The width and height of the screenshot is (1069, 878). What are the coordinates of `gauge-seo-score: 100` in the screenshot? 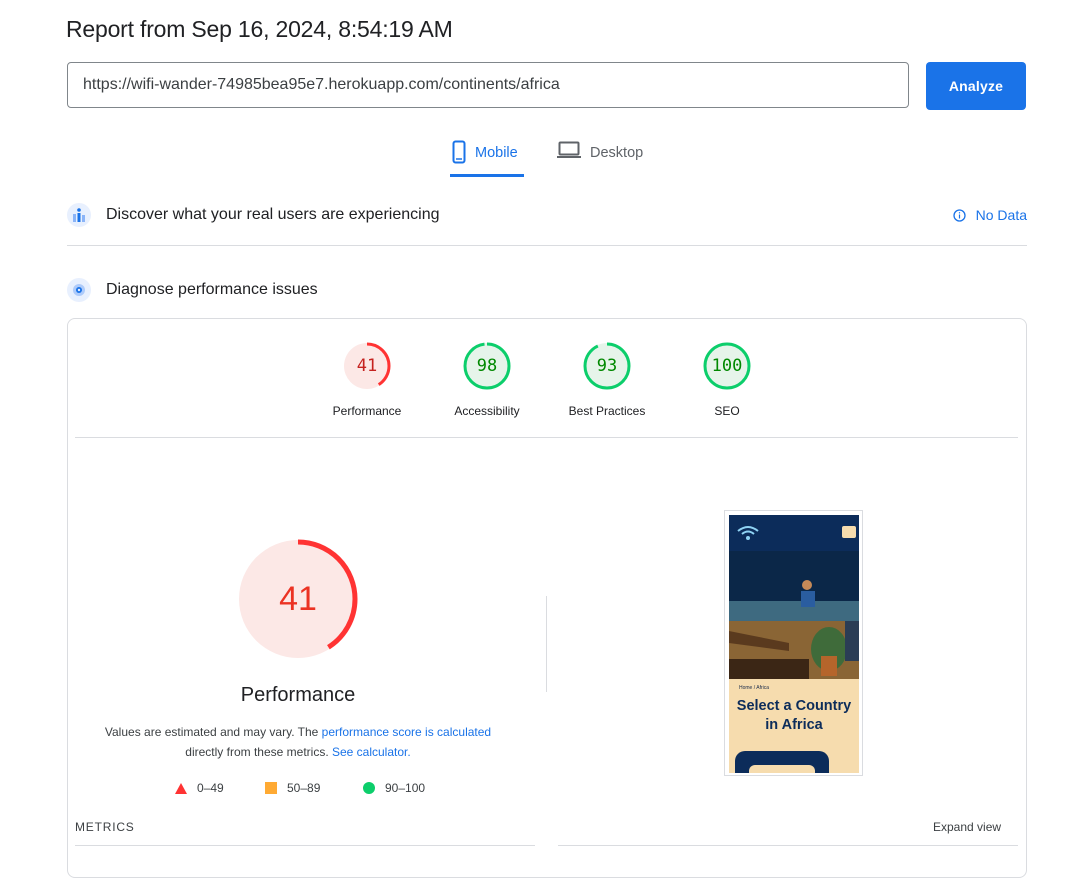 It's located at (727, 366).